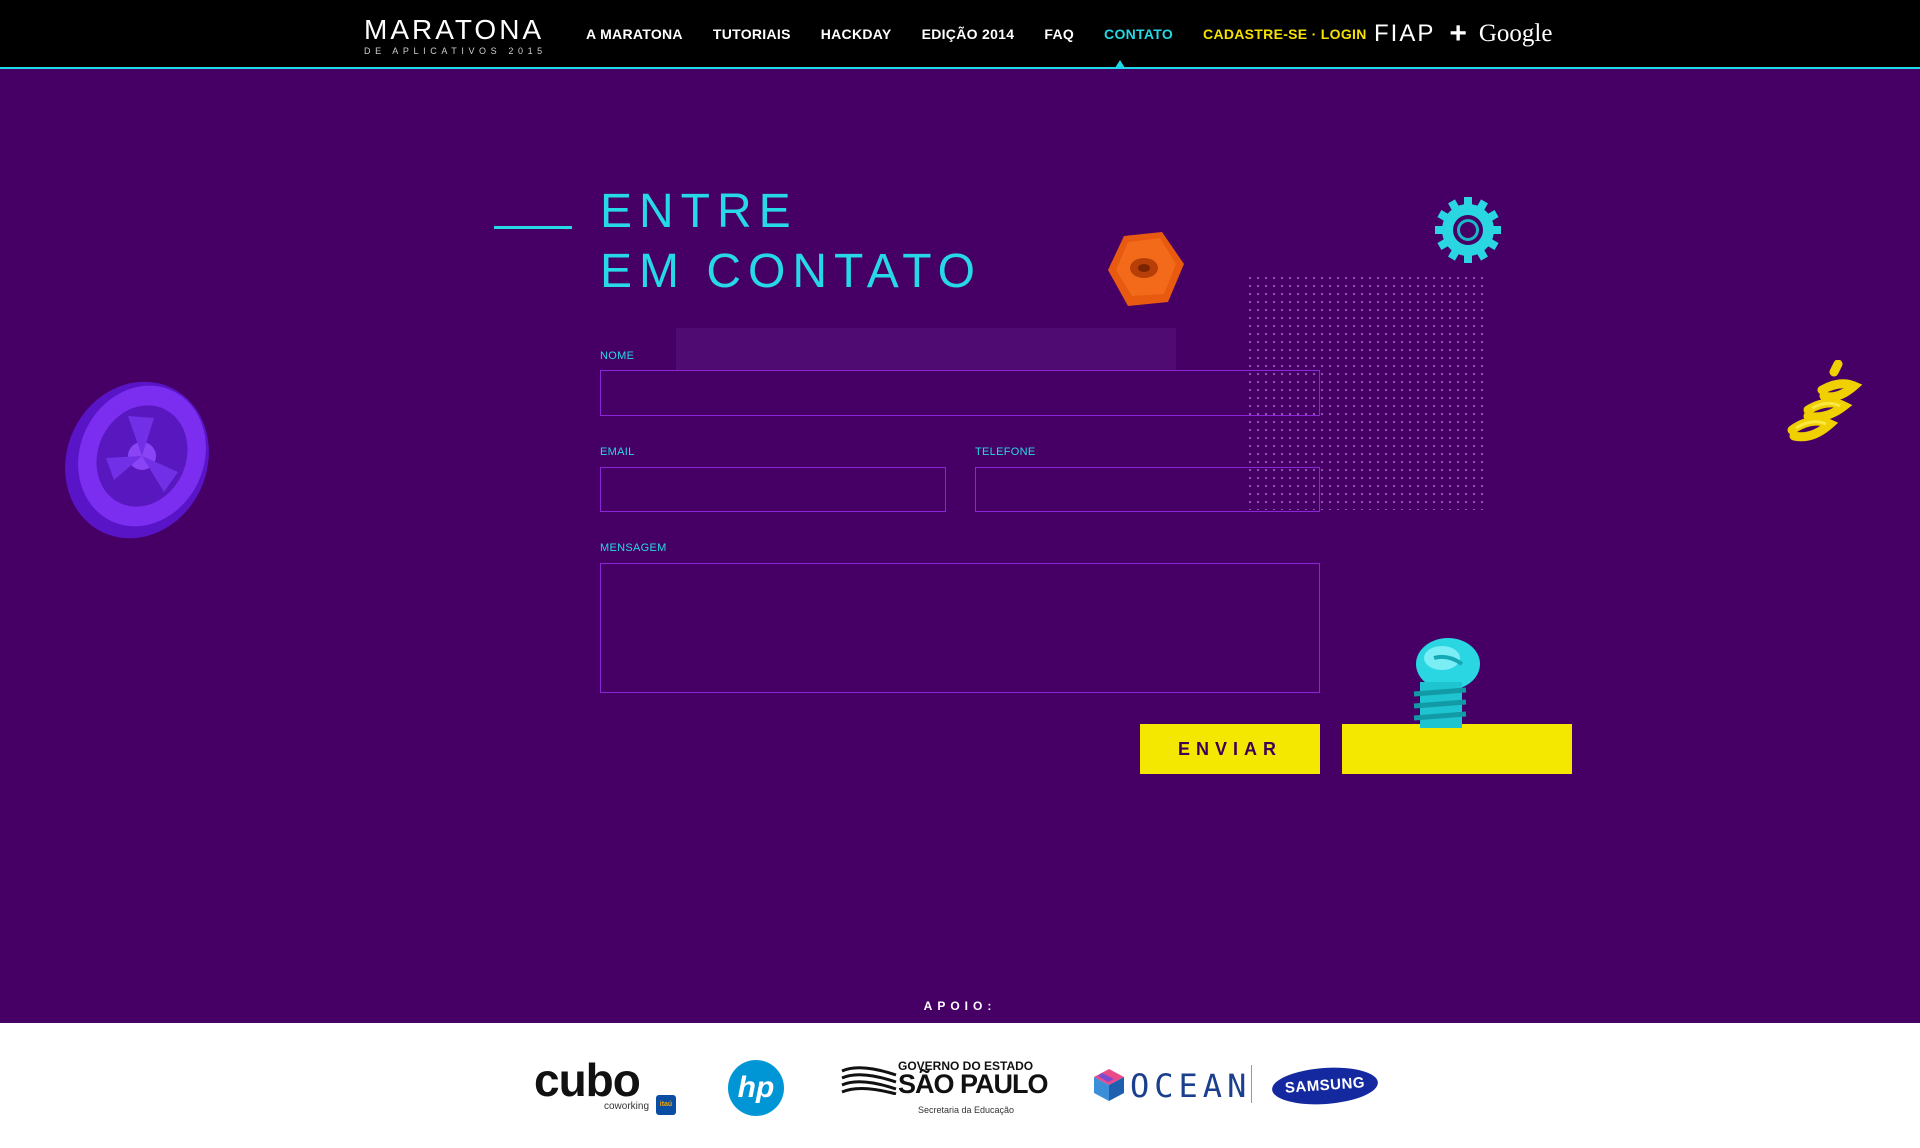 The width and height of the screenshot is (1920, 1148). What do you see at coordinates (1005, 452) in the screenshot?
I see `telefone-label: TELEFONE` at bounding box center [1005, 452].